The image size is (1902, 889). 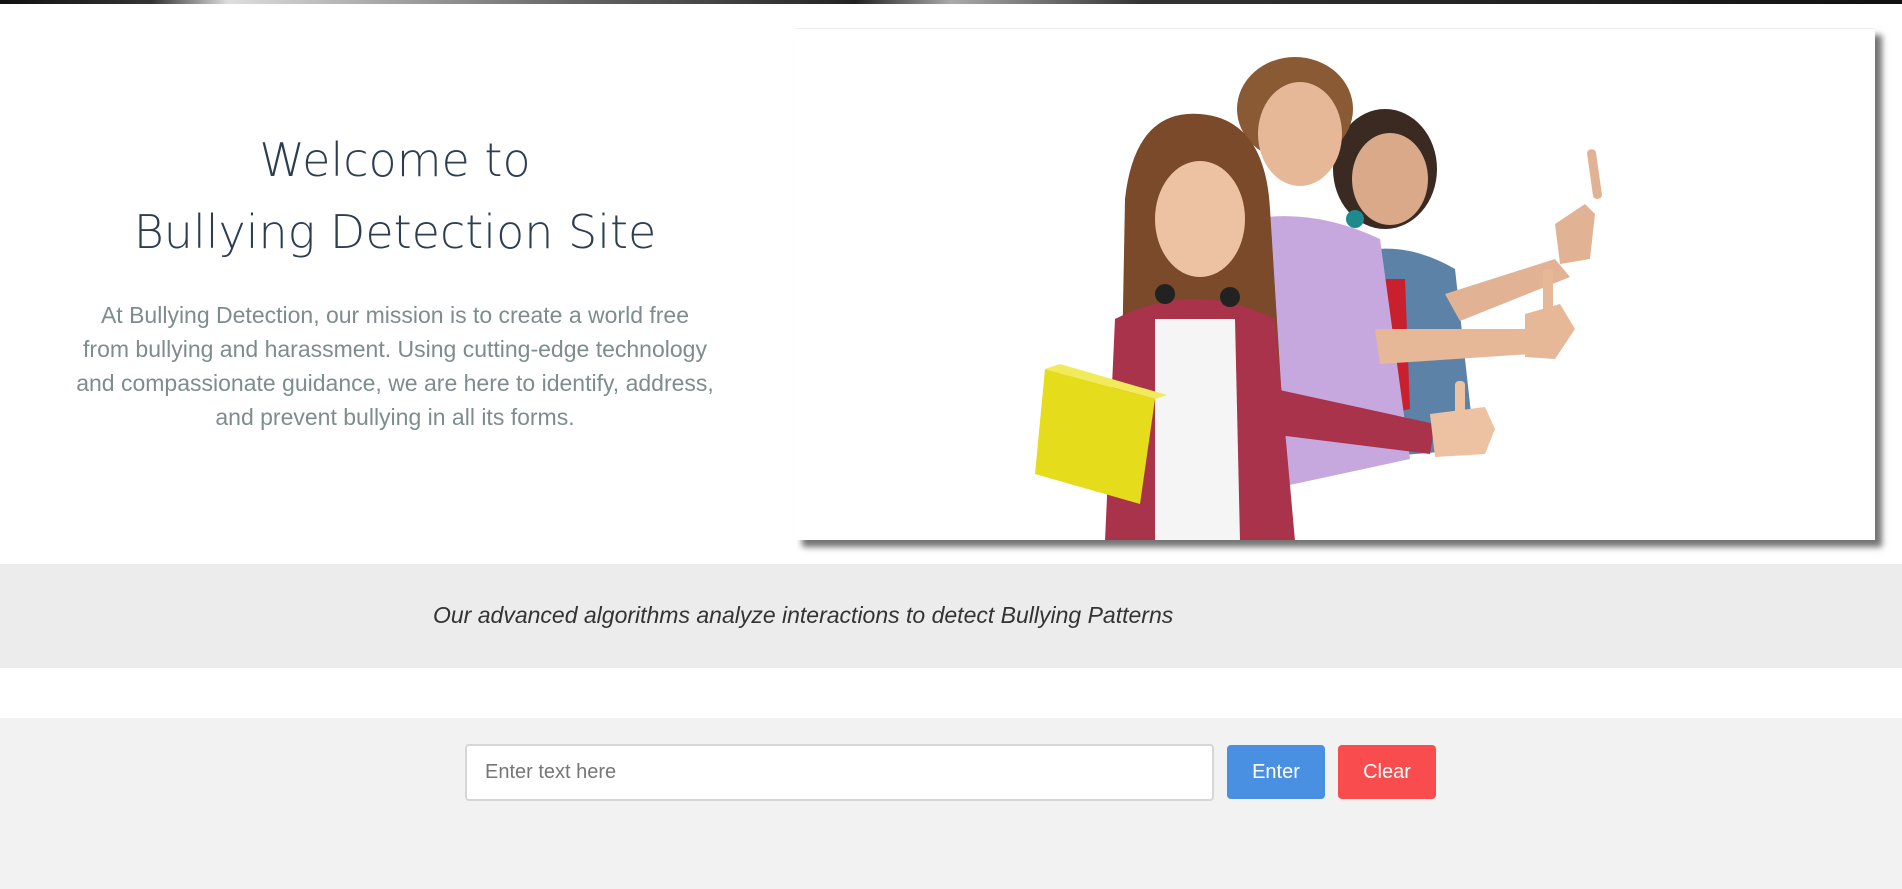 I want to click on text-input, so click(x=839, y=772).